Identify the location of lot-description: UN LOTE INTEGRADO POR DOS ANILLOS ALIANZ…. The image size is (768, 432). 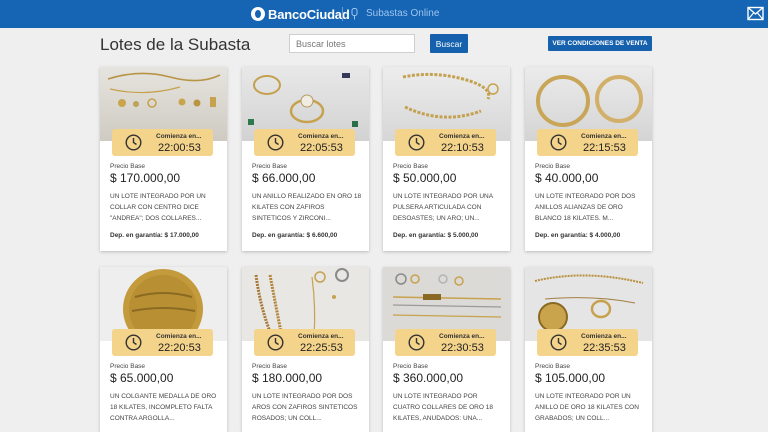
(585, 207).